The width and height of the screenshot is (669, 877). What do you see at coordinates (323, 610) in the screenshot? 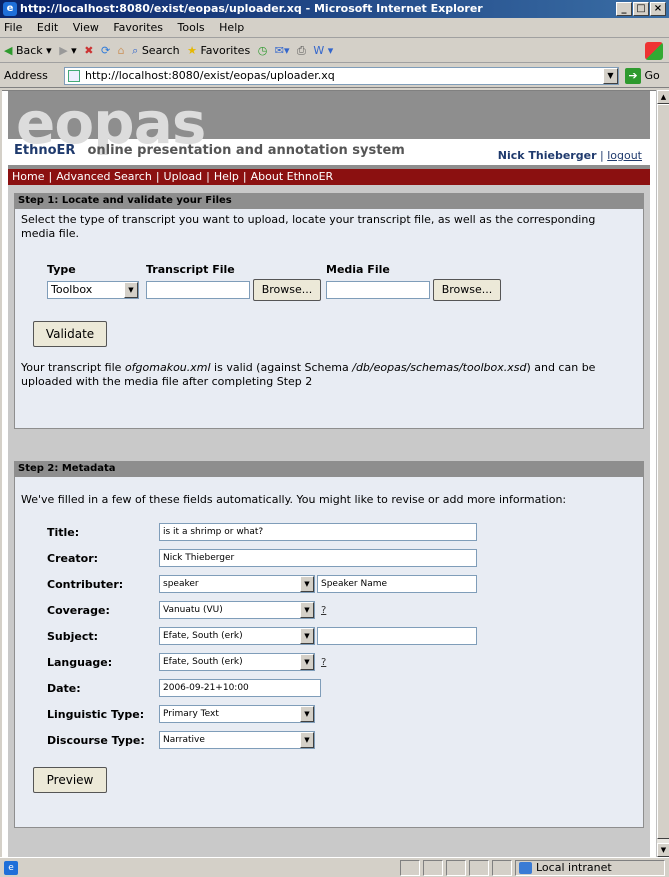
I see `coverage-help-link: ?` at bounding box center [323, 610].